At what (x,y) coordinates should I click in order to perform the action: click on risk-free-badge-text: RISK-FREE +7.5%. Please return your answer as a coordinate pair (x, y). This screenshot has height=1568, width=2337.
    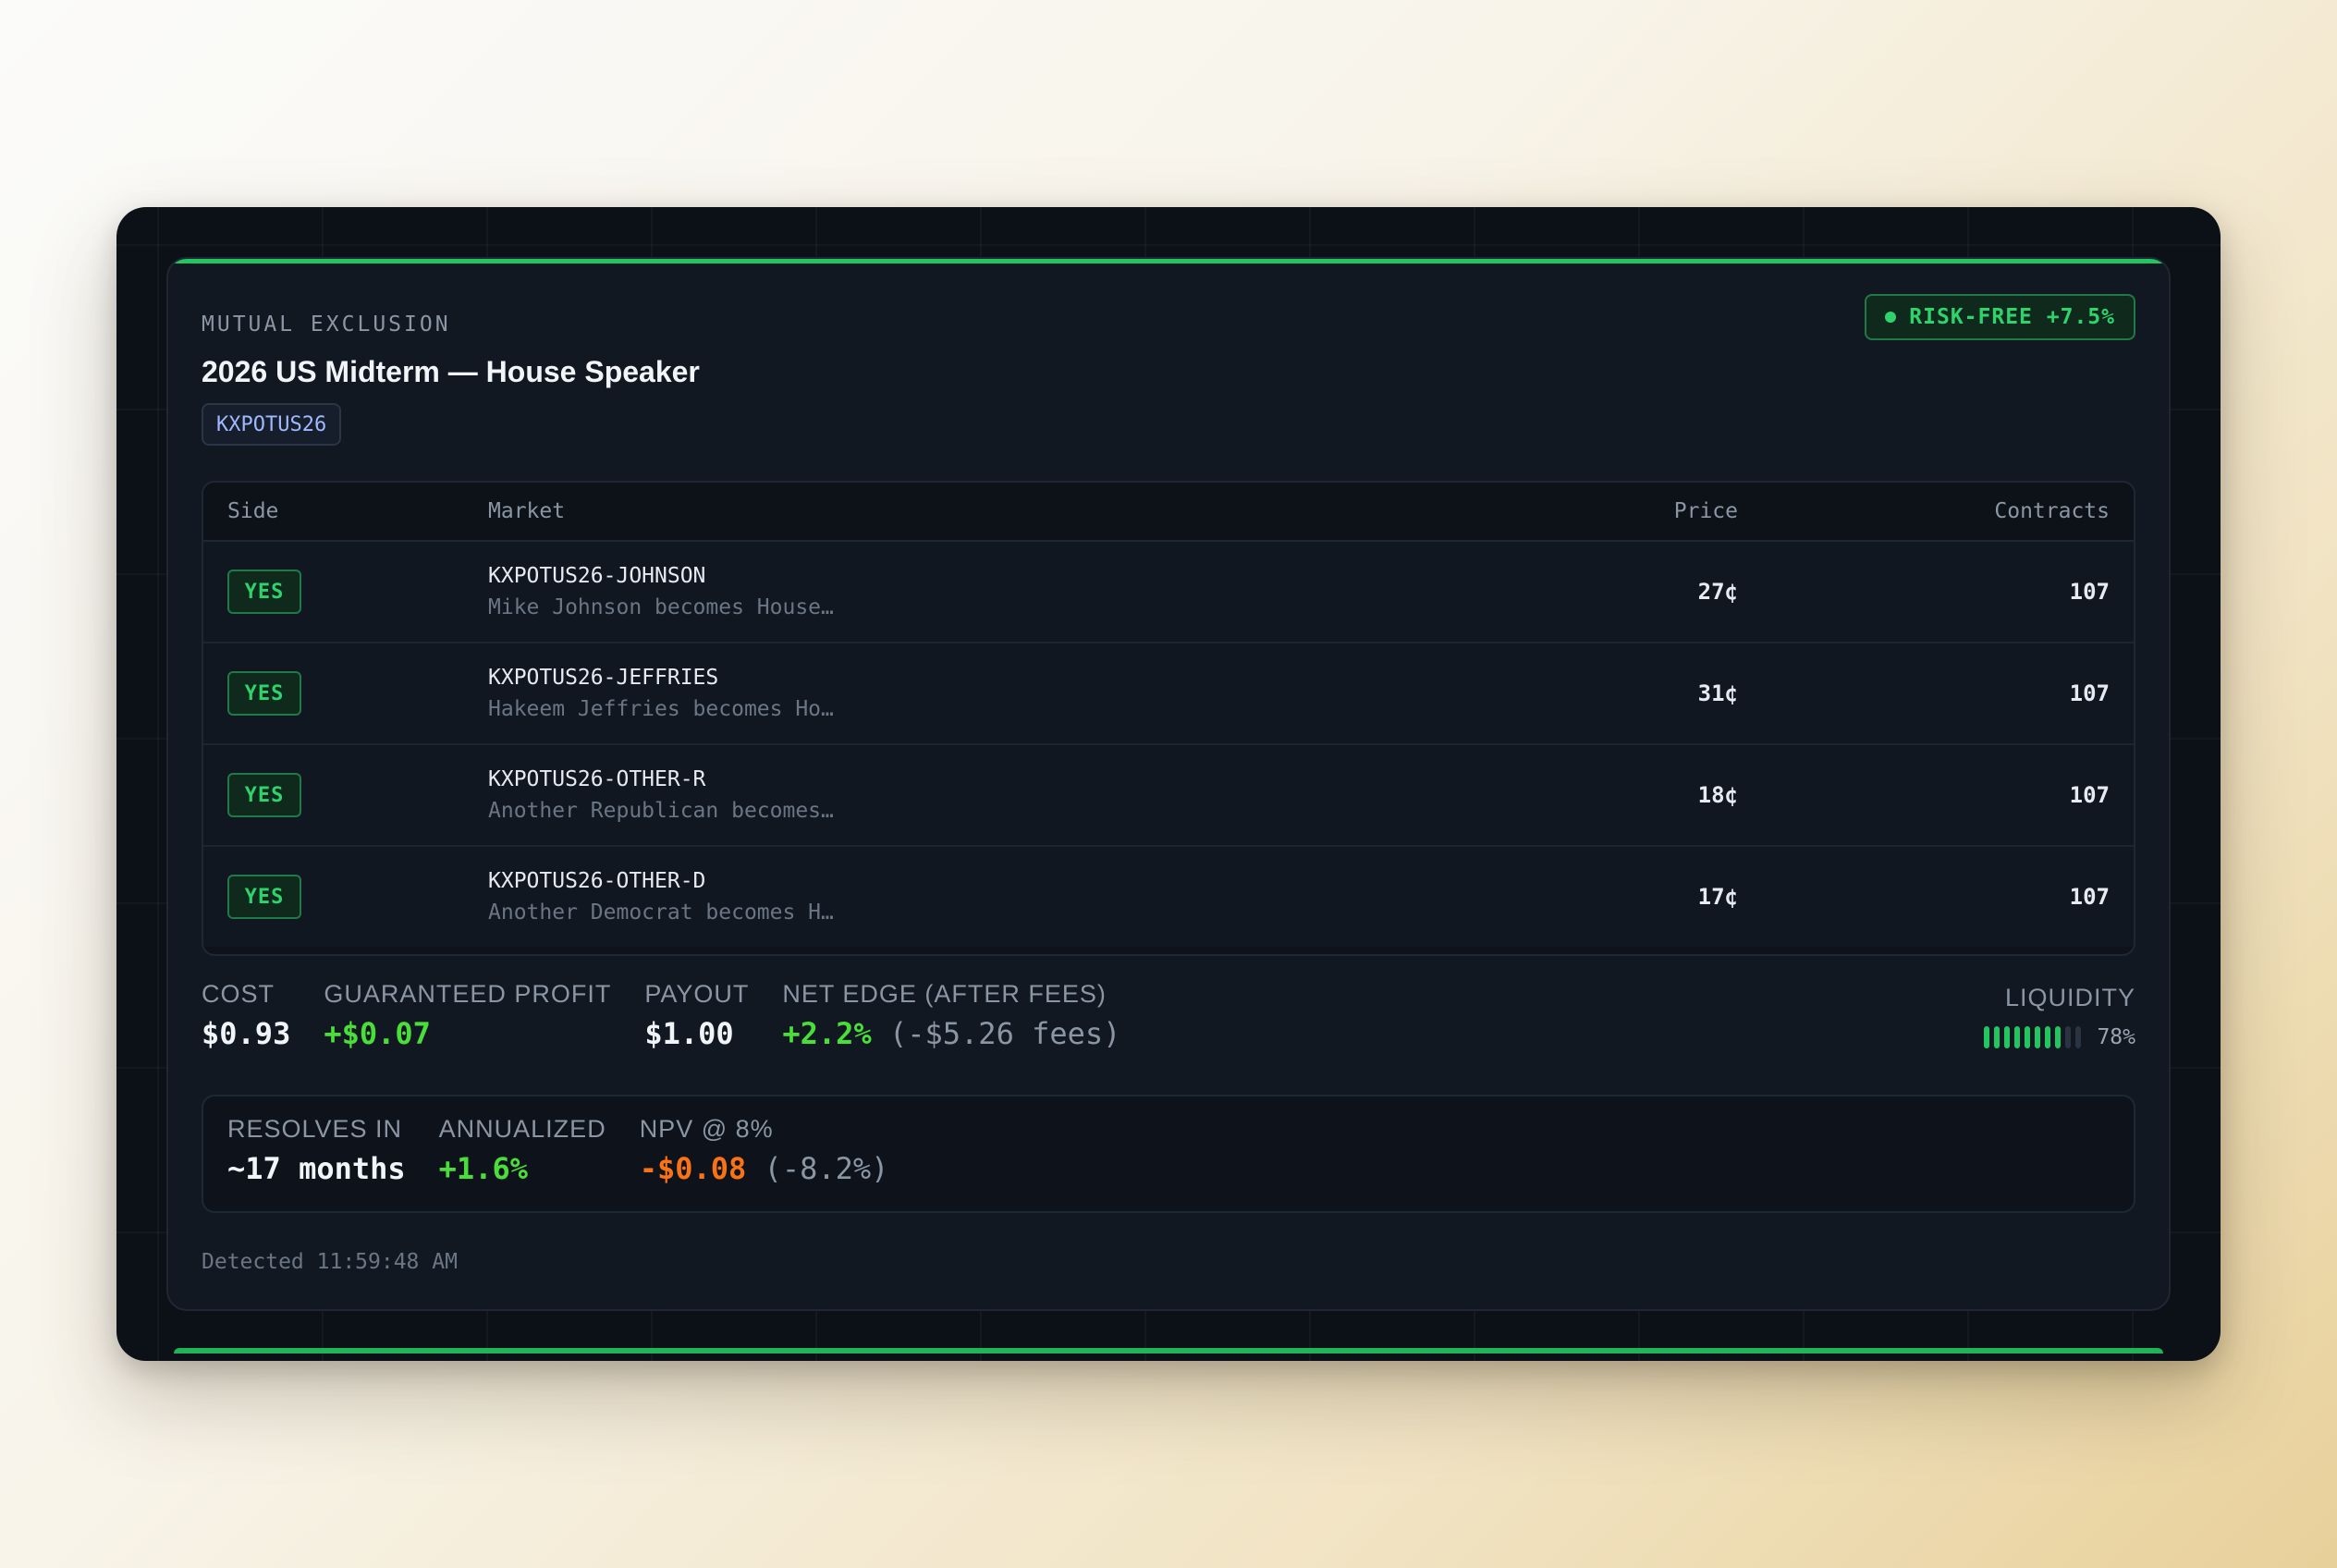
    Looking at the image, I should click on (2012, 317).